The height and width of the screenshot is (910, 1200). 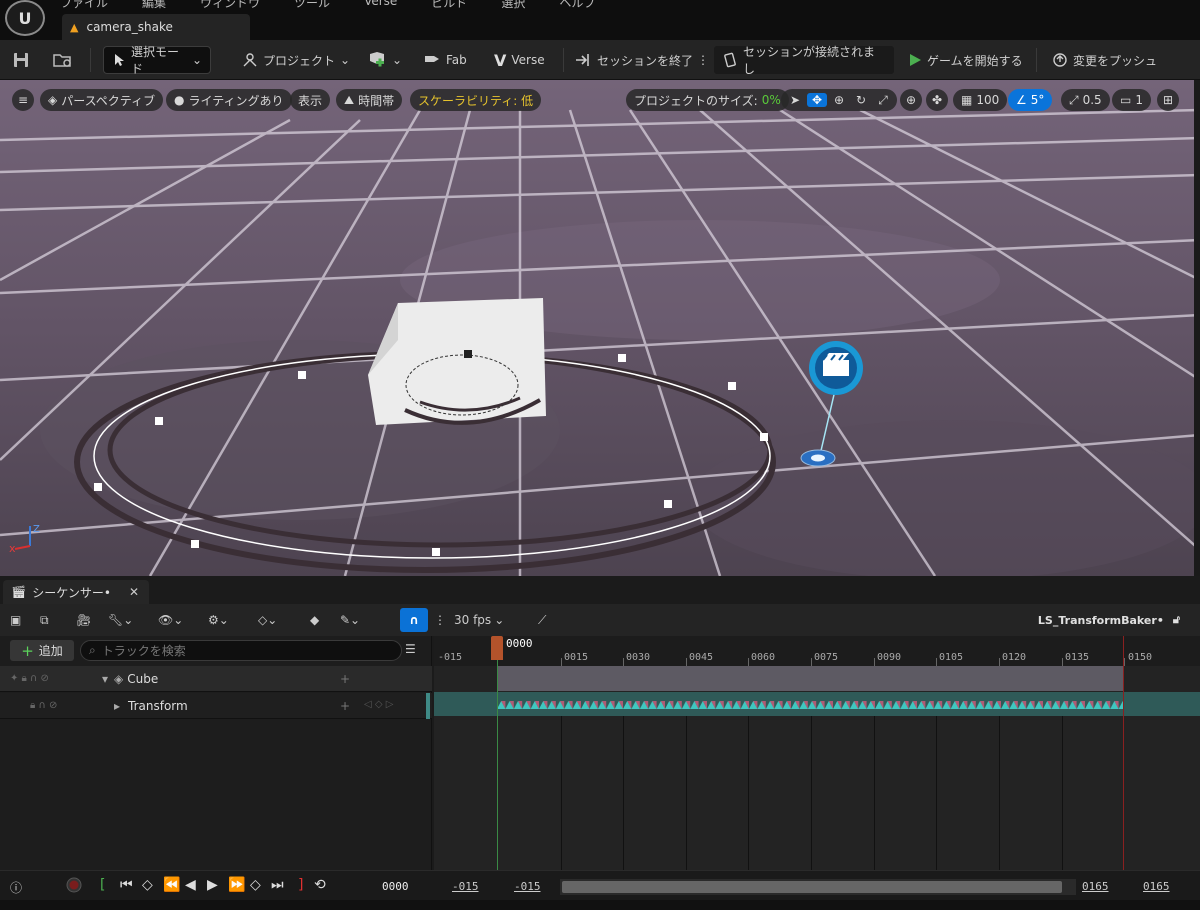 What do you see at coordinates (126, 885) in the screenshot?
I see `jump-to-start-icon: ⏮` at bounding box center [126, 885].